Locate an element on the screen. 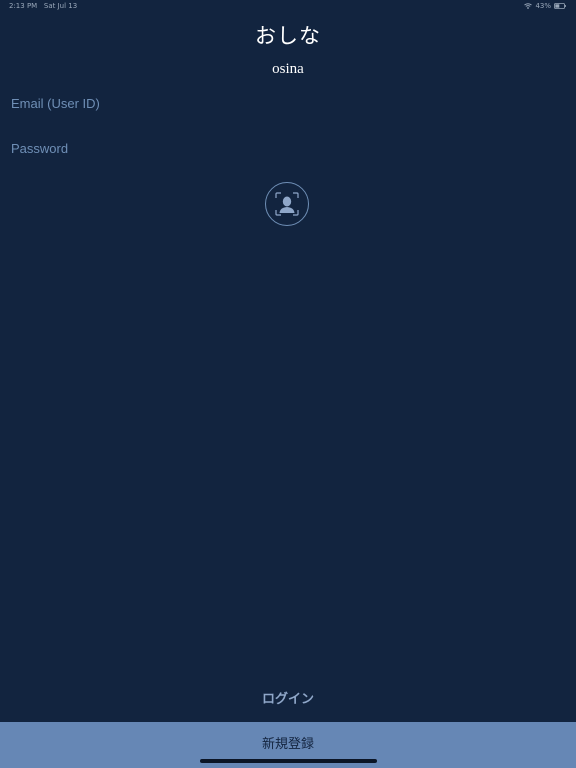 Image resolution: width=576 pixels, height=768 pixels. status-bar: 2:13 PM Sat Jul 13 43% is located at coordinates (288, 7).